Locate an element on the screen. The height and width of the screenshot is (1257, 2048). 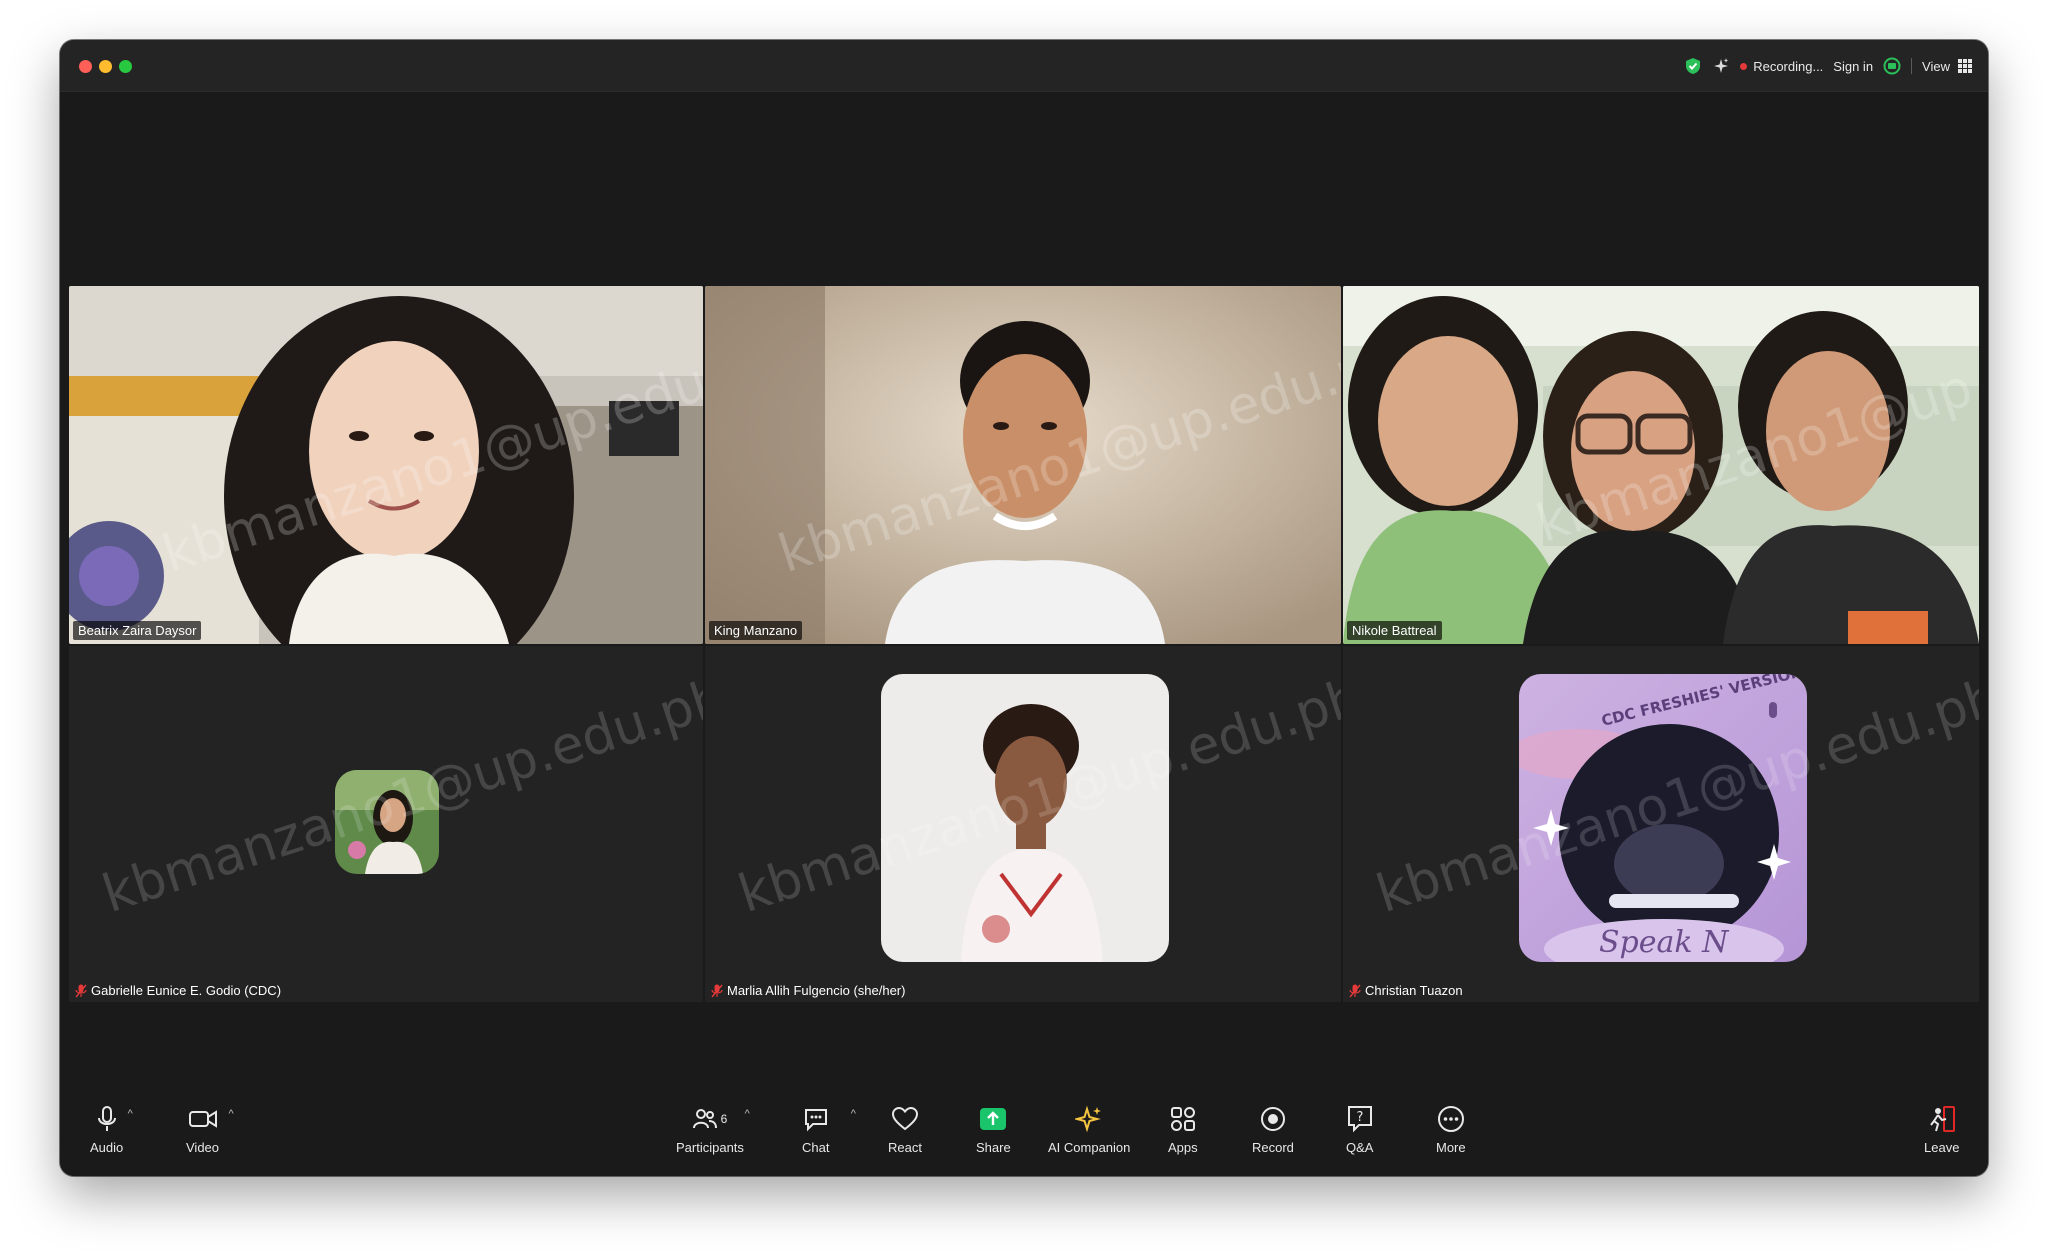
react-button: React is located at coordinates (905, 1129).